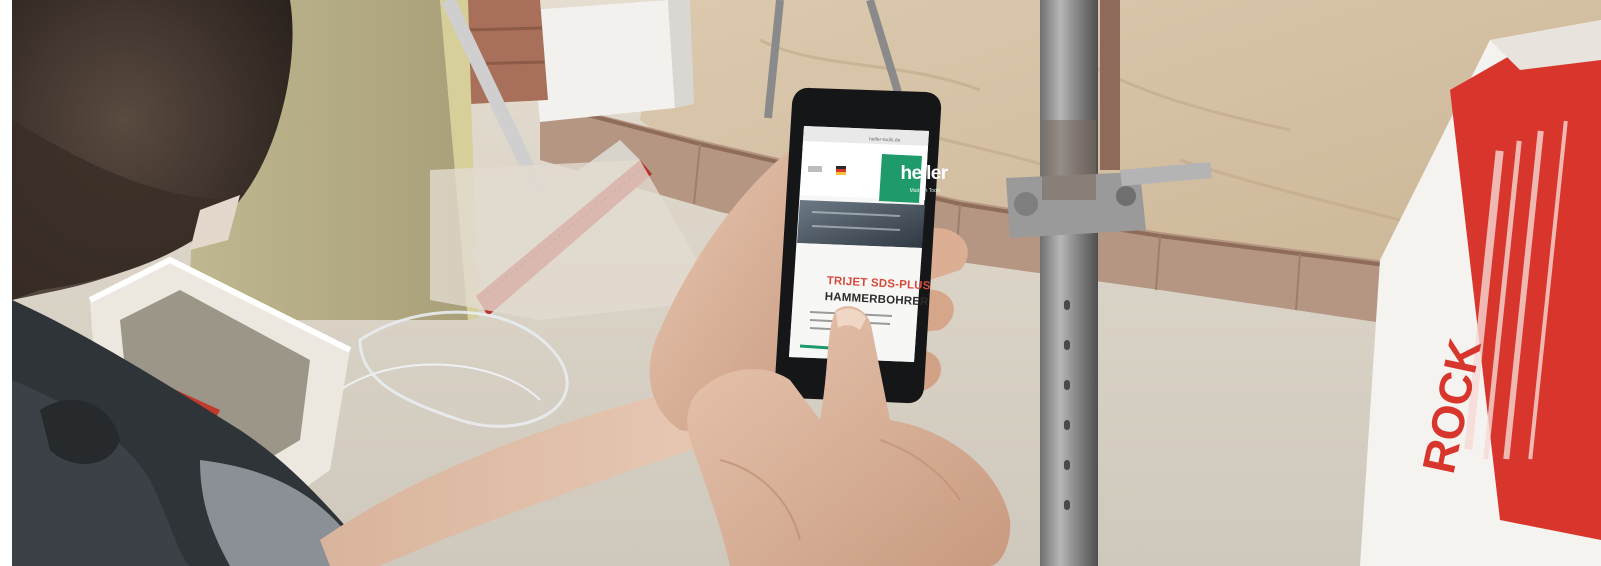 This screenshot has height=566, width=1601. What do you see at coordinates (924, 173) in the screenshot?
I see `heller-logo-text: heller` at bounding box center [924, 173].